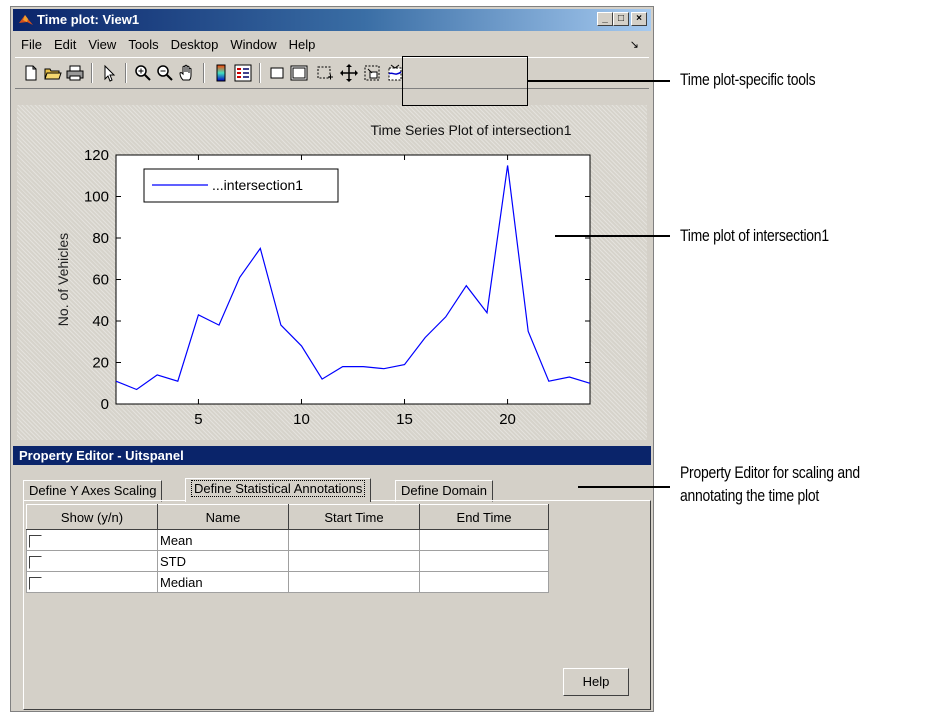 The width and height of the screenshot is (942, 720). Describe the element at coordinates (143, 43) in the screenshot. I see `menu-tools: Tools` at that location.